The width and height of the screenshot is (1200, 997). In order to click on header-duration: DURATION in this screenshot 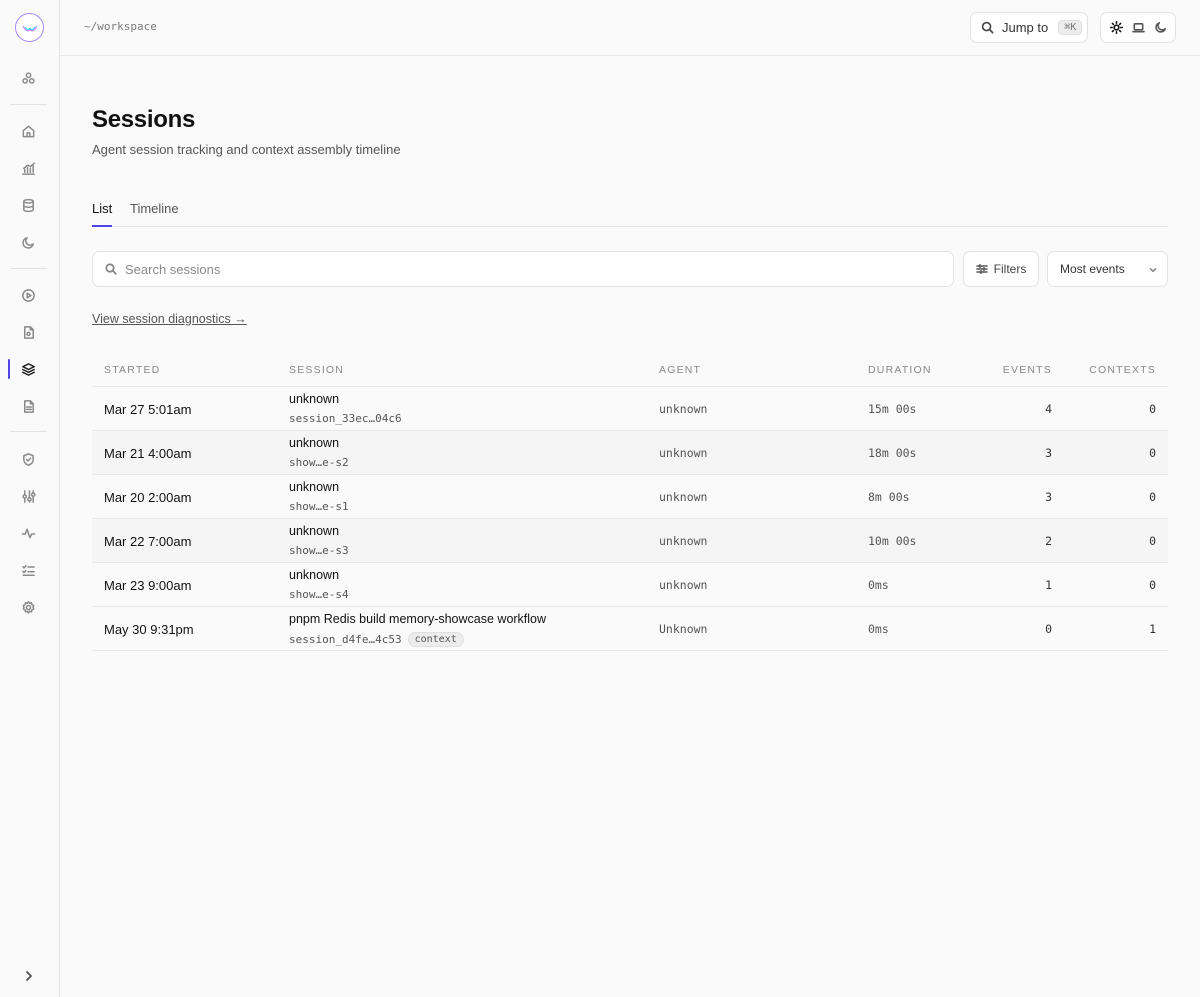, I will do `click(900, 370)`.